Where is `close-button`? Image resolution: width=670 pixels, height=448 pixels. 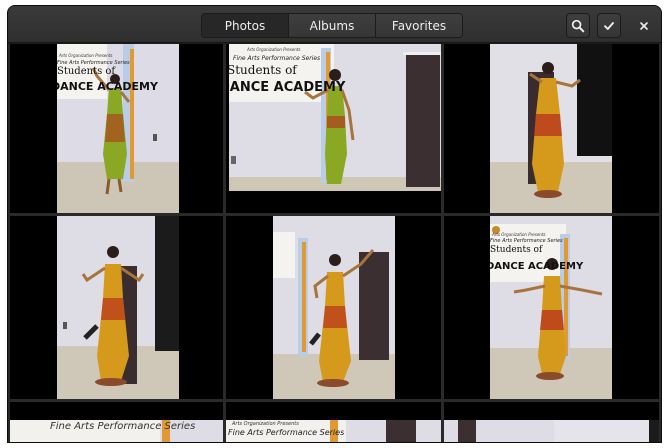
close-button is located at coordinates (644, 25).